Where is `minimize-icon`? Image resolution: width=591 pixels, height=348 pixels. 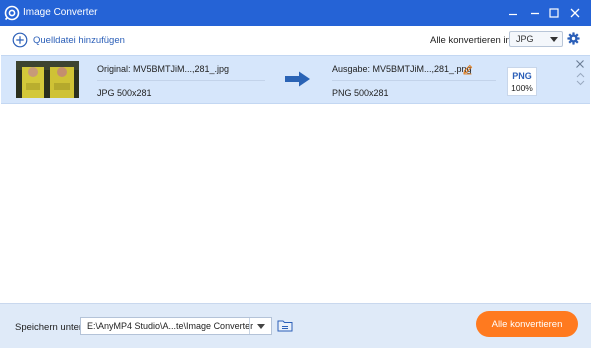 minimize-icon is located at coordinates (535, 13).